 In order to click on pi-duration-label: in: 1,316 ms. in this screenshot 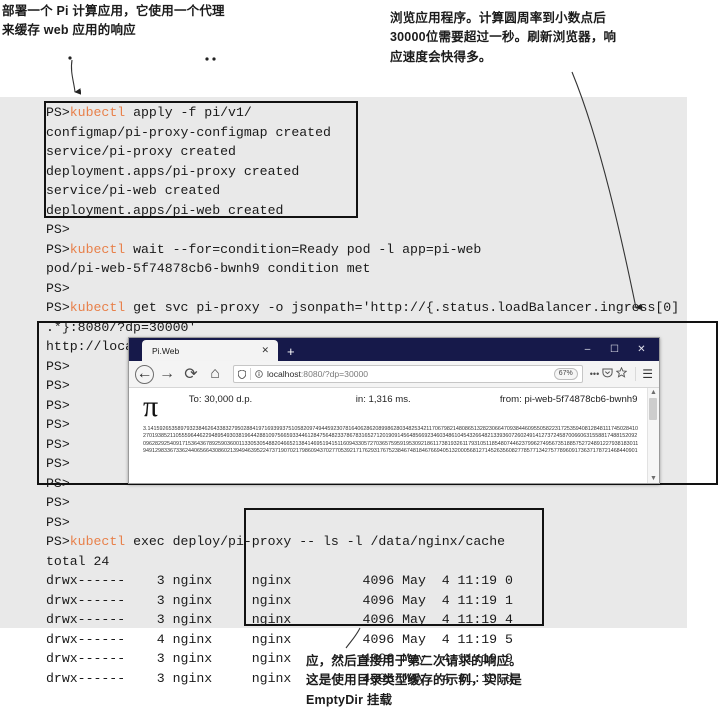, I will do `click(383, 399)`.